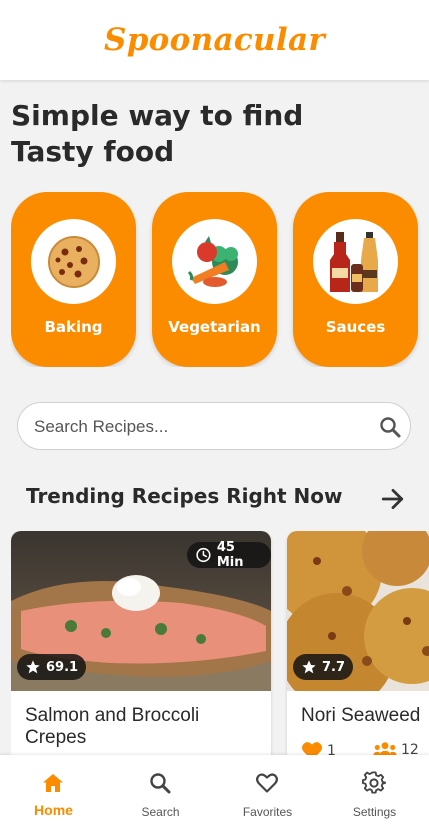  Describe the element at coordinates (358, 646) in the screenshot. I see `recipe-card: 7.7 Nori Seaweed 1 12` at that location.